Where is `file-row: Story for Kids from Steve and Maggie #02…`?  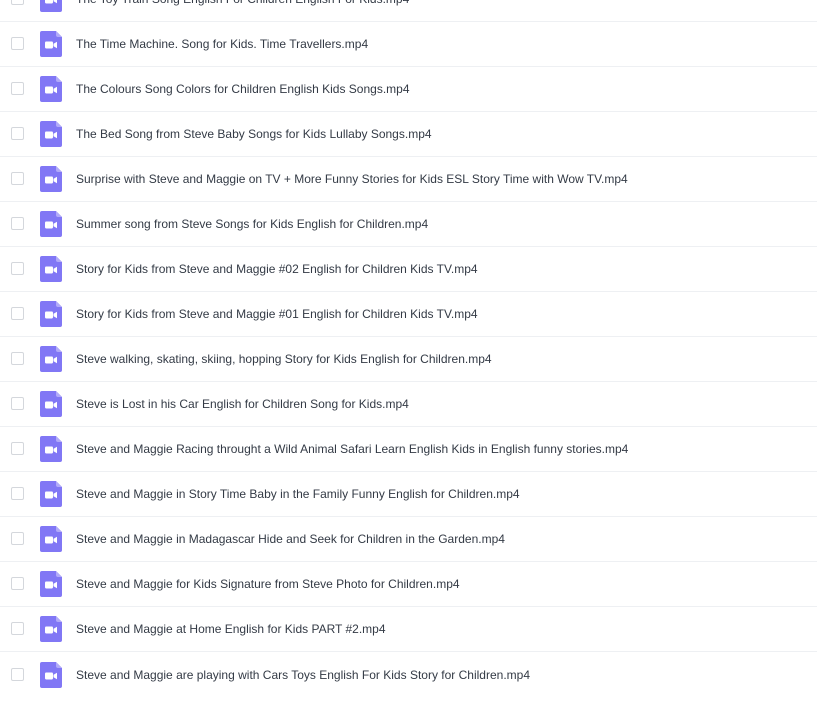
file-row: Story for Kids from Steve and Maggie #02… is located at coordinates (408, 269).